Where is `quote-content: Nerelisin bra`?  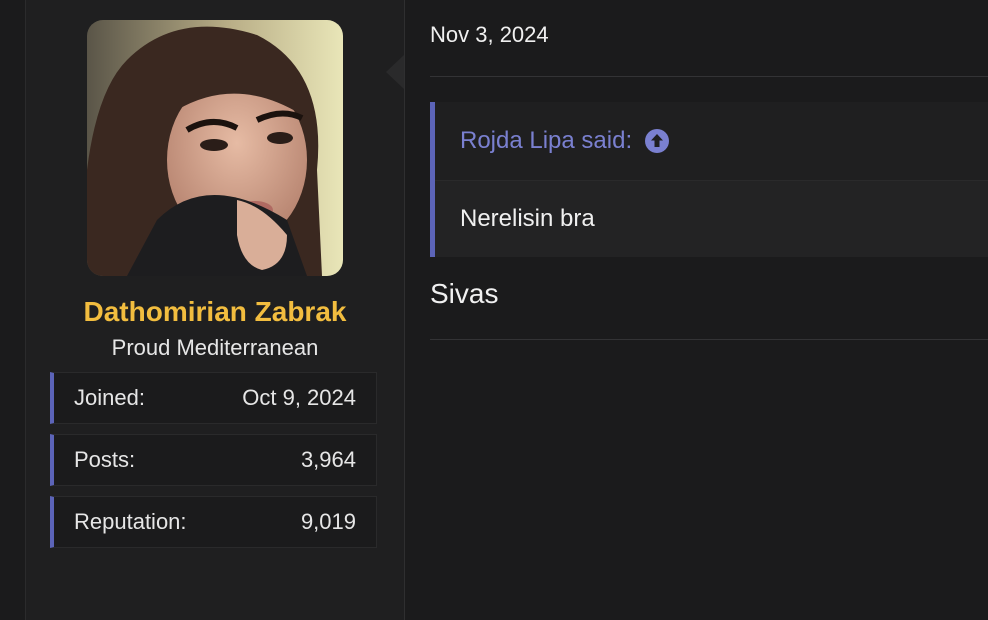
quote-content: Nerelisin bra is located at coordinates (711, 219).